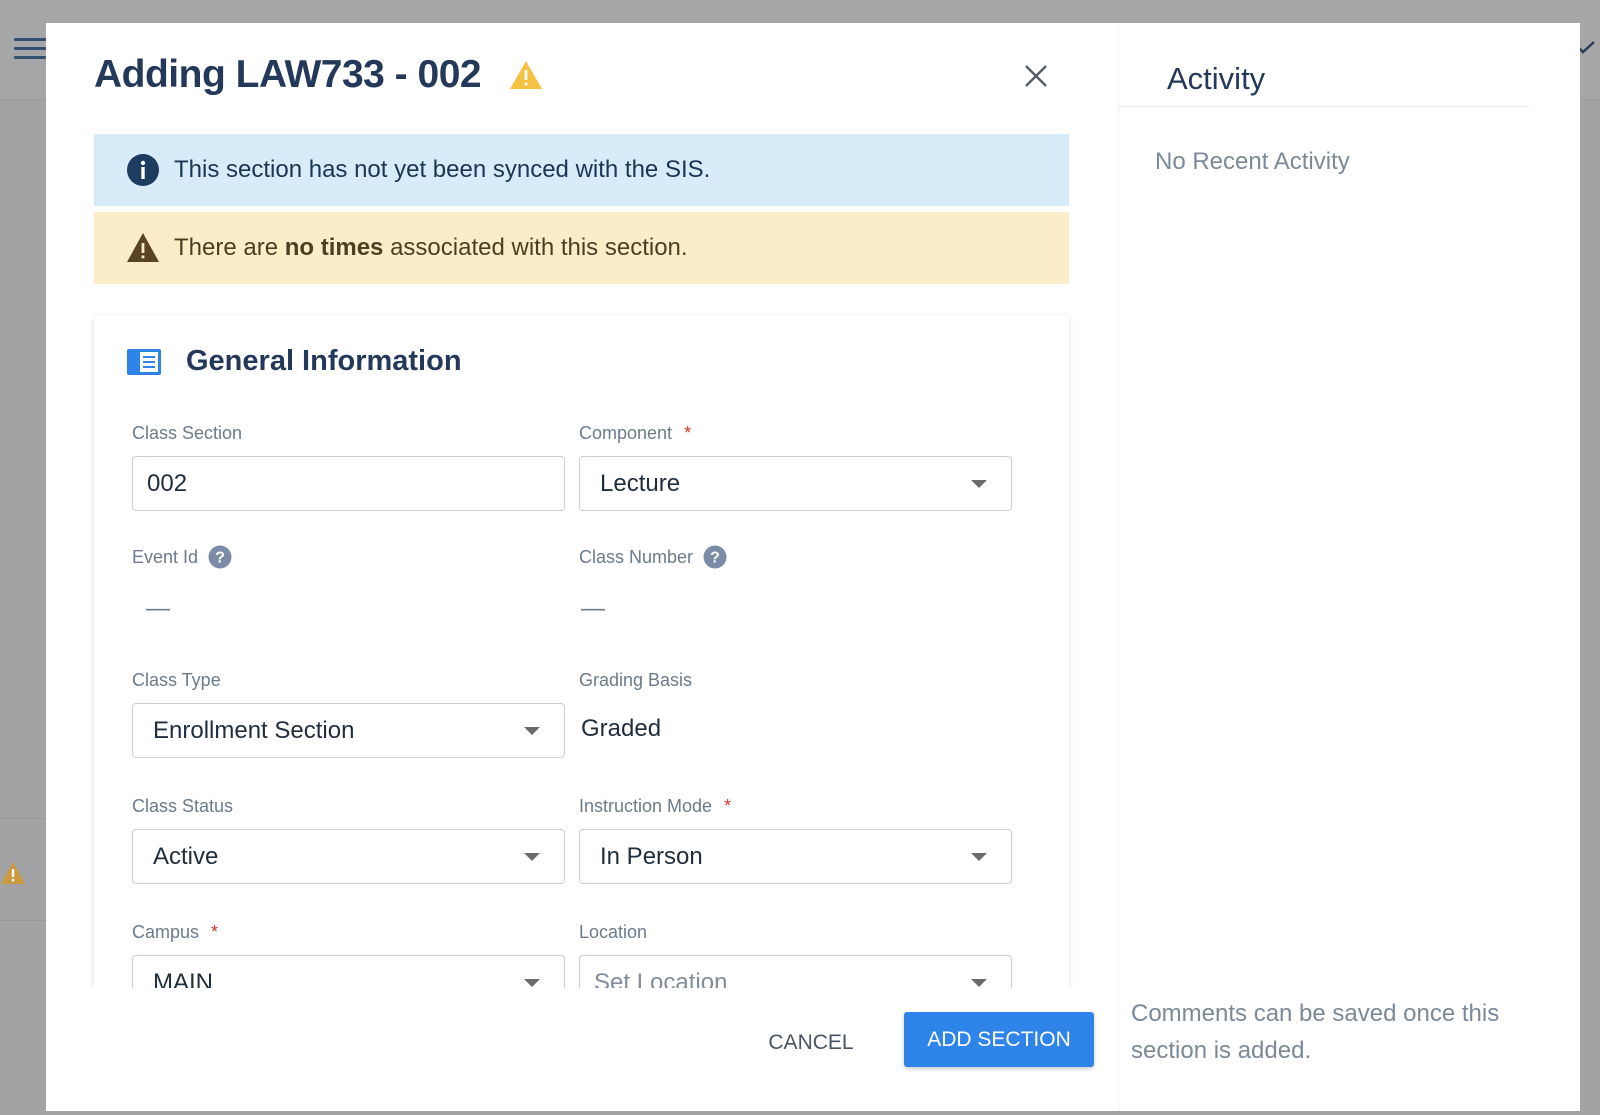 The height and width of the screenshot is (1115, 1600). What do you see at coordinates (811, 1043) in the screenshot?
I see `cancel-button: CANCEL` at bounding box center [811, 1043].